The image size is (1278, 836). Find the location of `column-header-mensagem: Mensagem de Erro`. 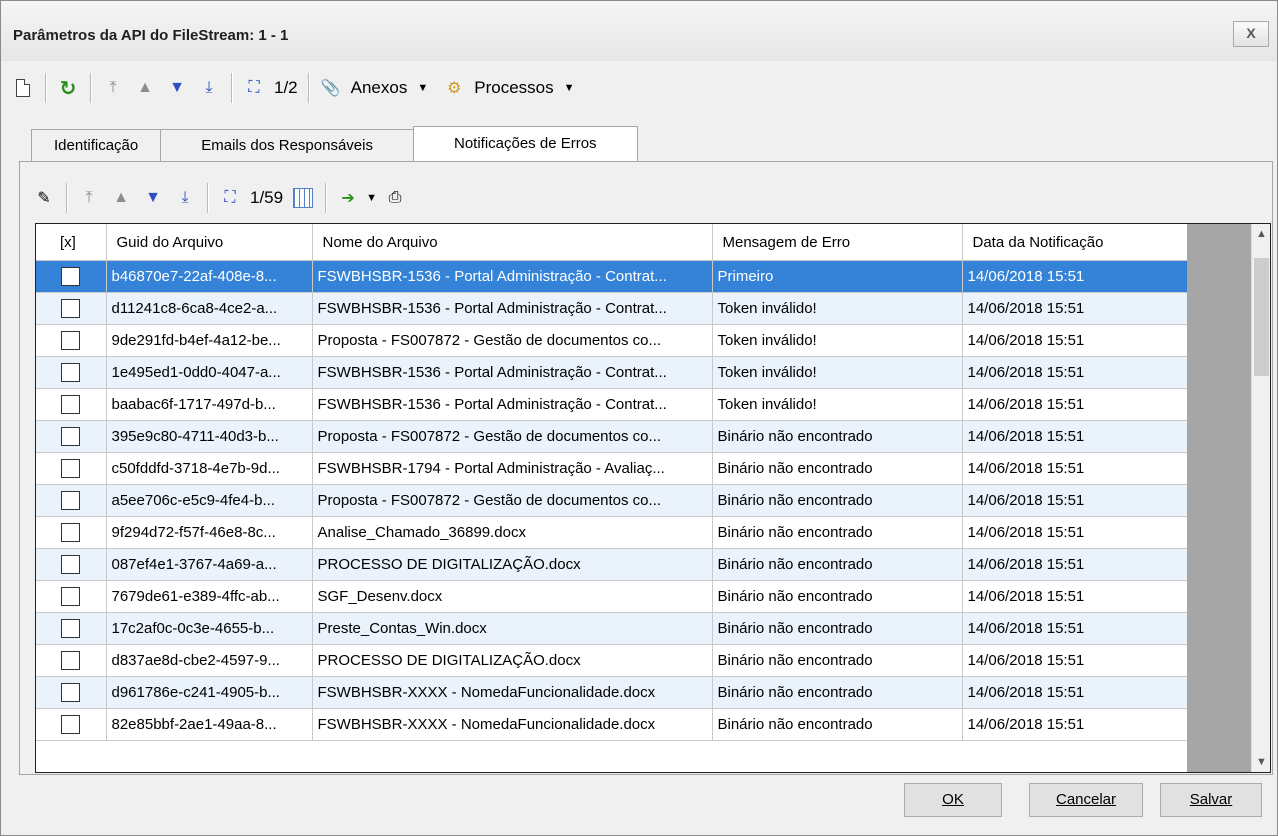

column-header-mensagem: Mensagem de Erro is located at coordinates (837, 242).